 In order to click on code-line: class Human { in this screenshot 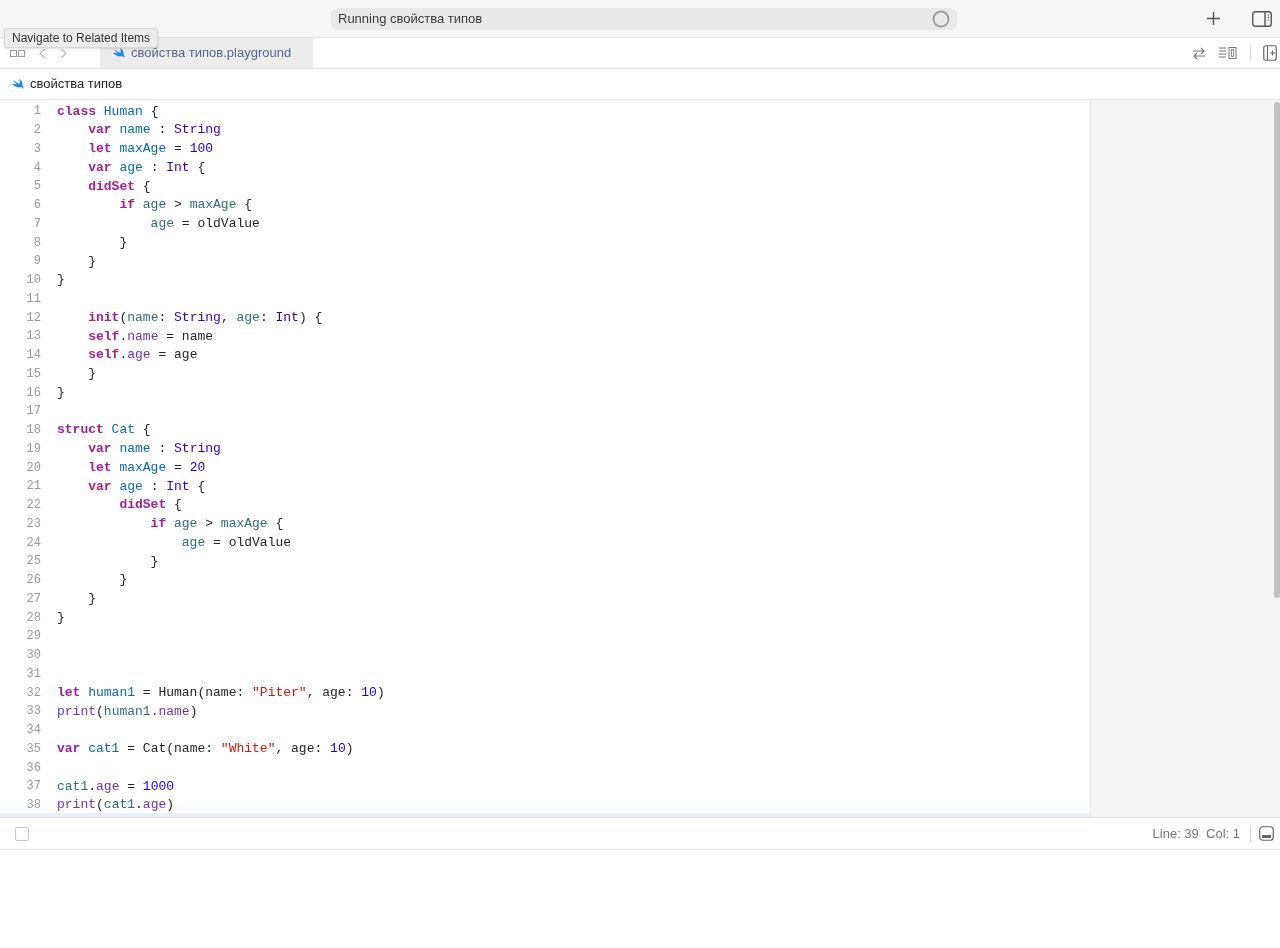, I will do `click(108, 111)`.